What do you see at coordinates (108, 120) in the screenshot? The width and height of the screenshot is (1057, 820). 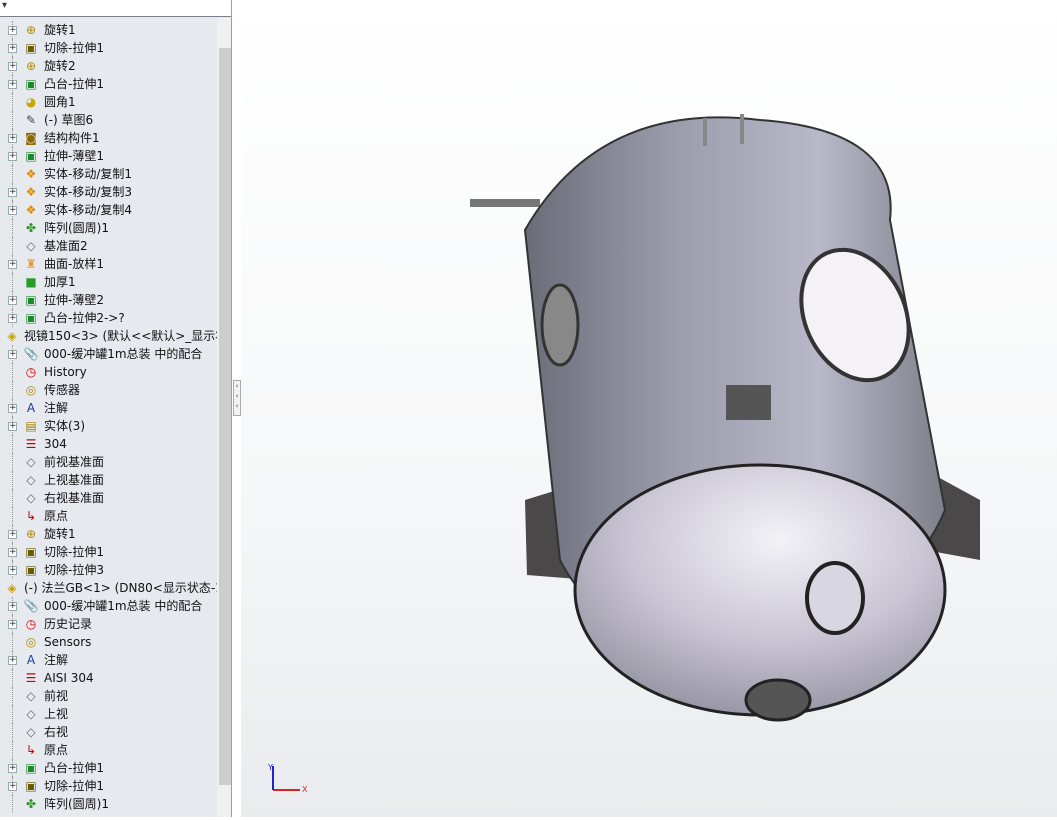 I see `tree-item: ✎ (-) 草图6` at bounding box center [108, 120].